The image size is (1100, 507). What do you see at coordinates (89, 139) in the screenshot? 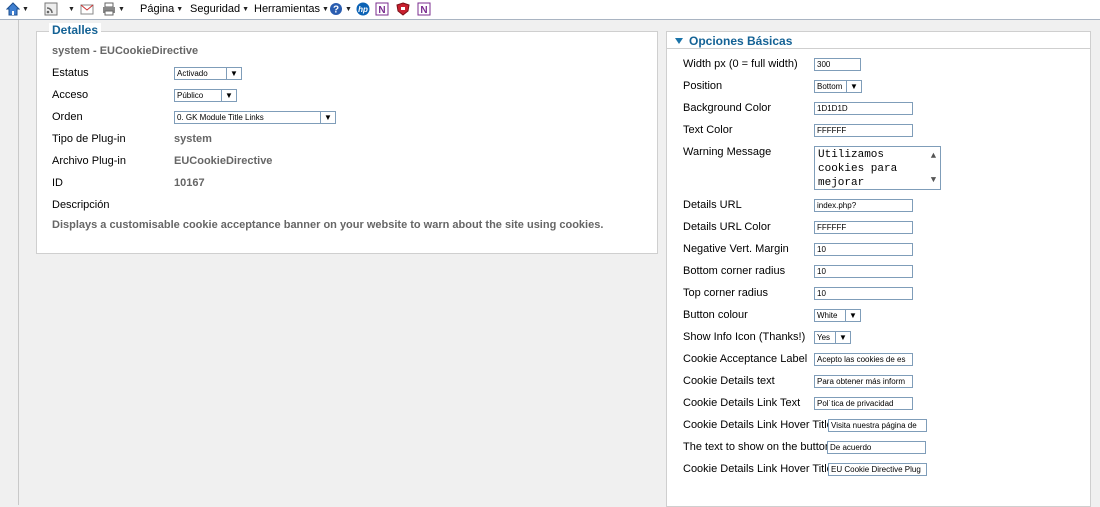
I see `plugin-type-label: Tipo de Plug-in` at bounding box center [89, 139].